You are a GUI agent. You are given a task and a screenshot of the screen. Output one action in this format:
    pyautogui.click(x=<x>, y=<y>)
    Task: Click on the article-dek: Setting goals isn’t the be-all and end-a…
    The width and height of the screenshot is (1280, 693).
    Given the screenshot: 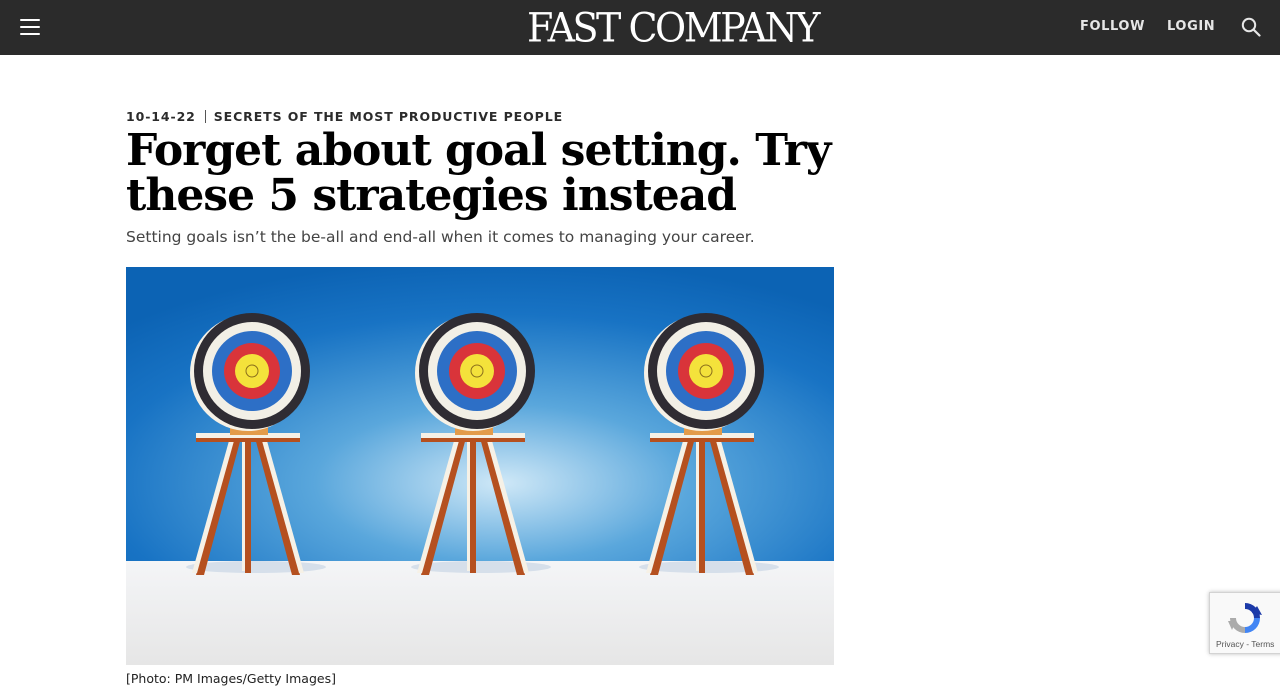 What is the action you would take?
    pyautogui.click(x=440, y=237)
    